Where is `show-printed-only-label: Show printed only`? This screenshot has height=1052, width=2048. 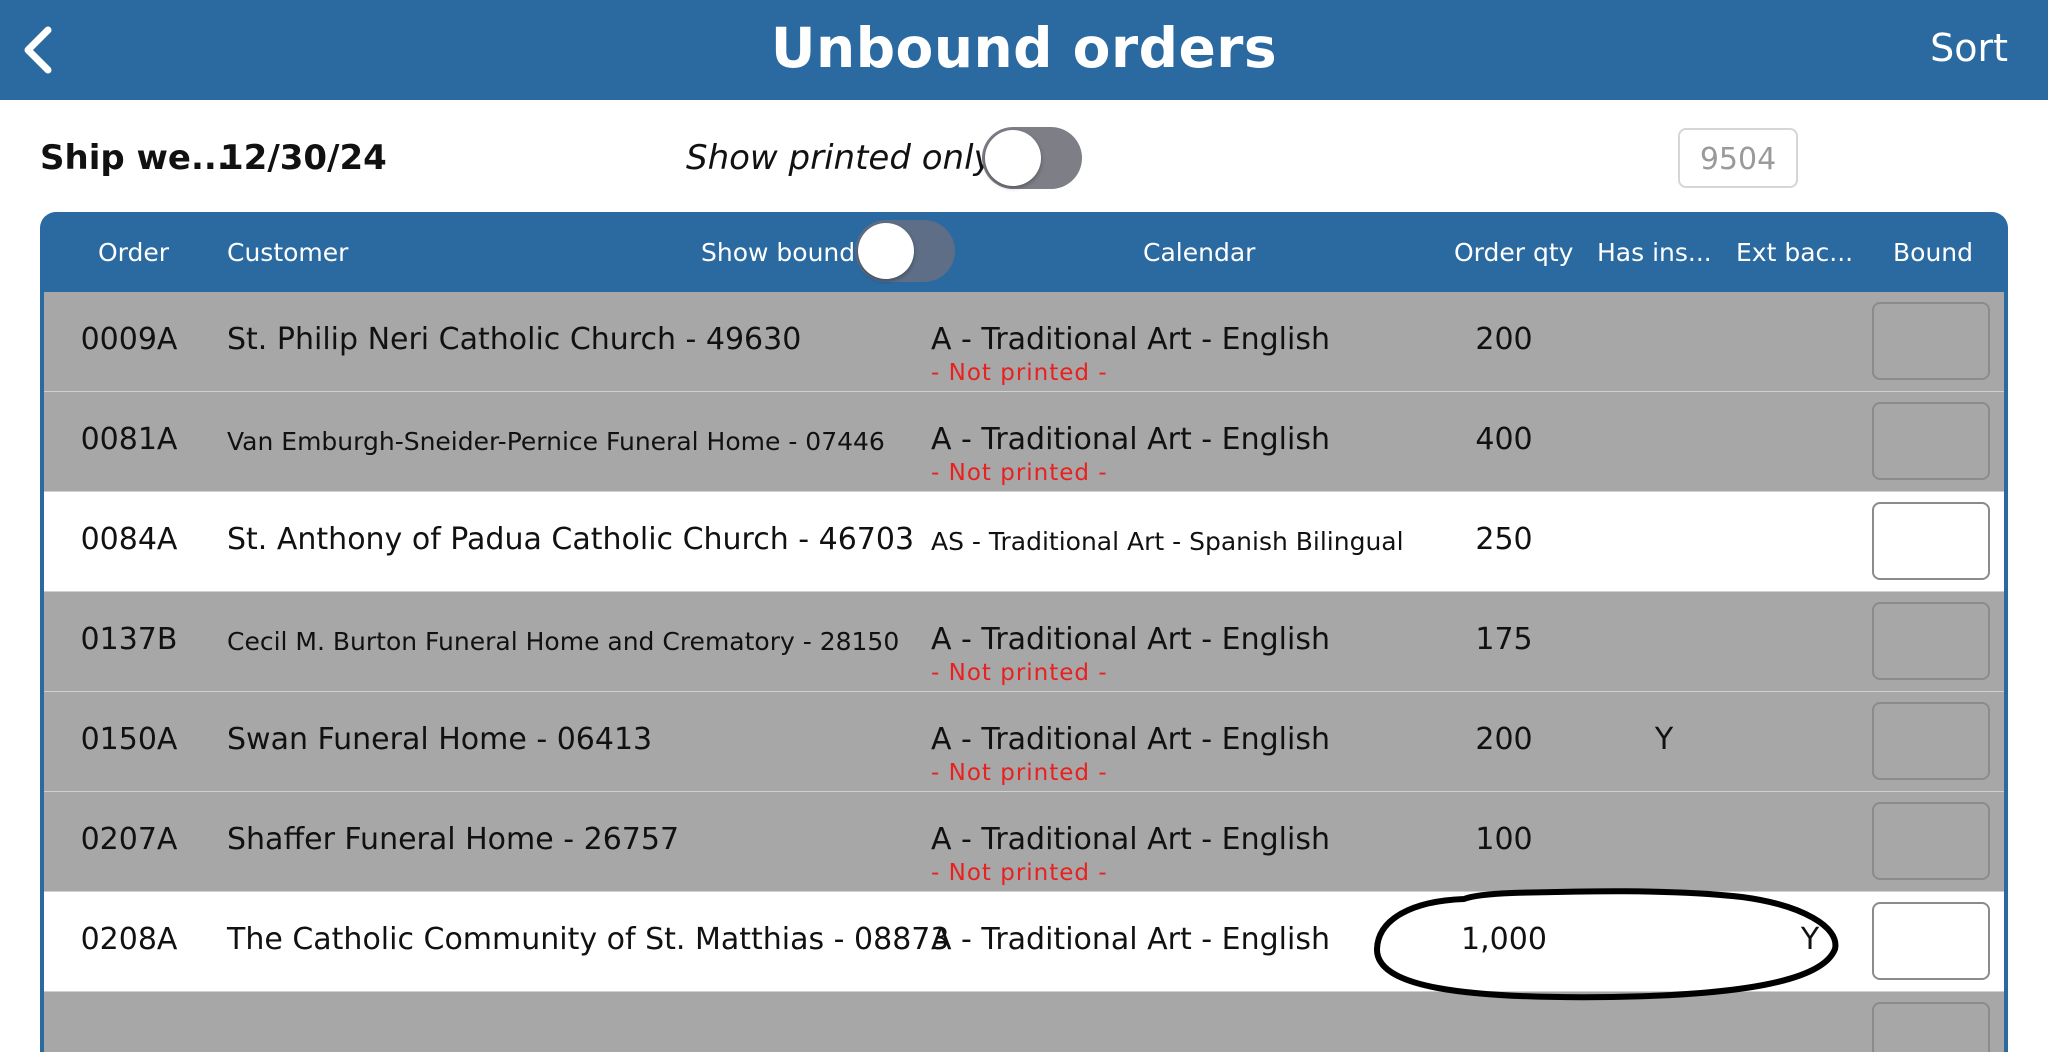
show-printed-only-label: Show printed only is located at coordinates (840, 158).